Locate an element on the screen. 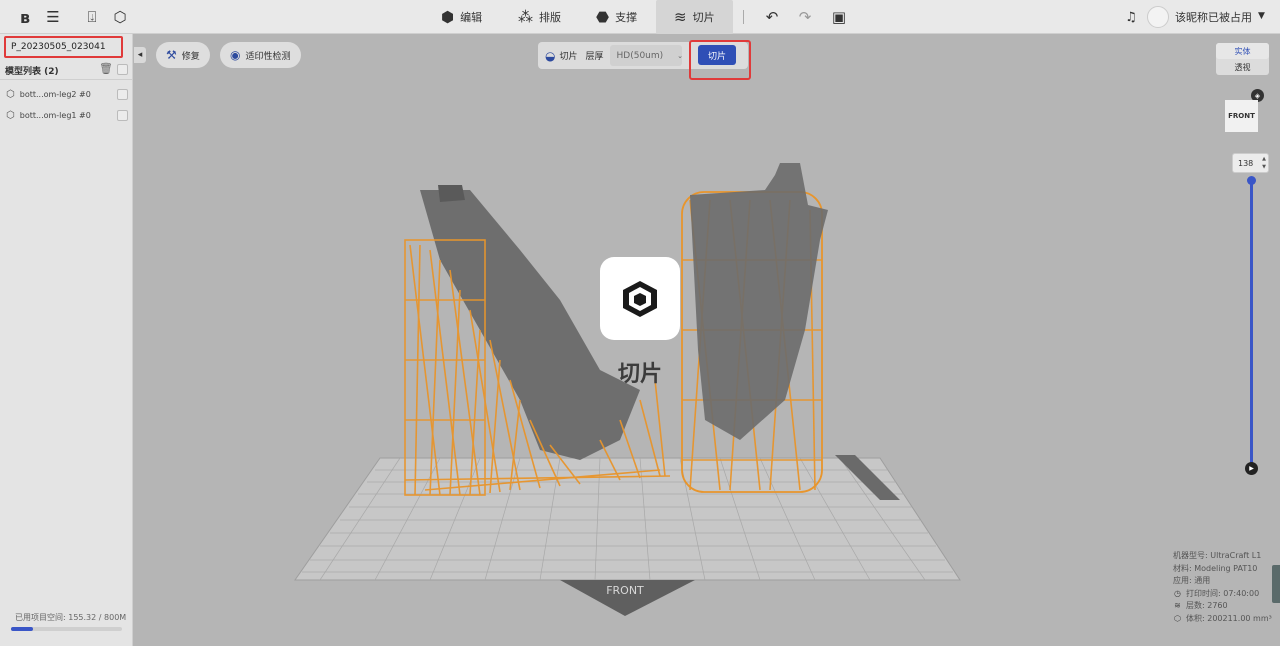  undo-icon: ↶ is located at coordinates (772, 17).